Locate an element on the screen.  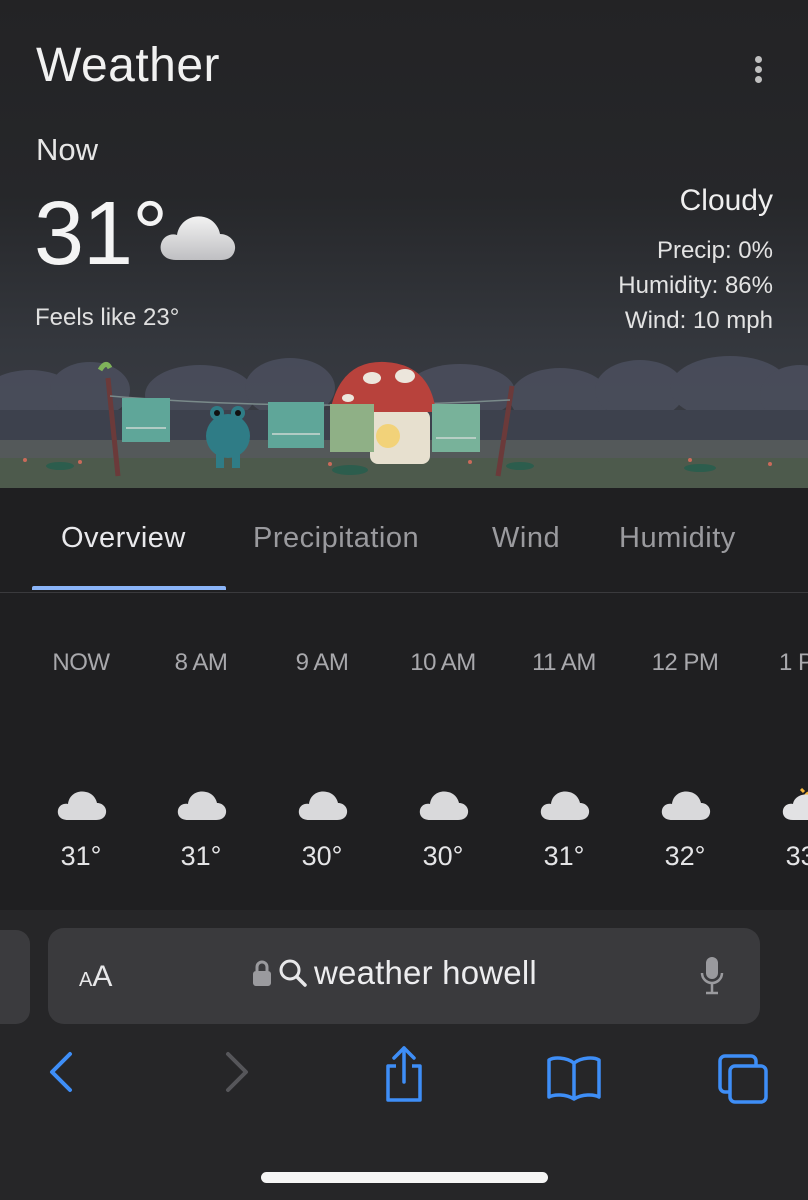
back-arrow-icon is located at coordinates (61, 1072).